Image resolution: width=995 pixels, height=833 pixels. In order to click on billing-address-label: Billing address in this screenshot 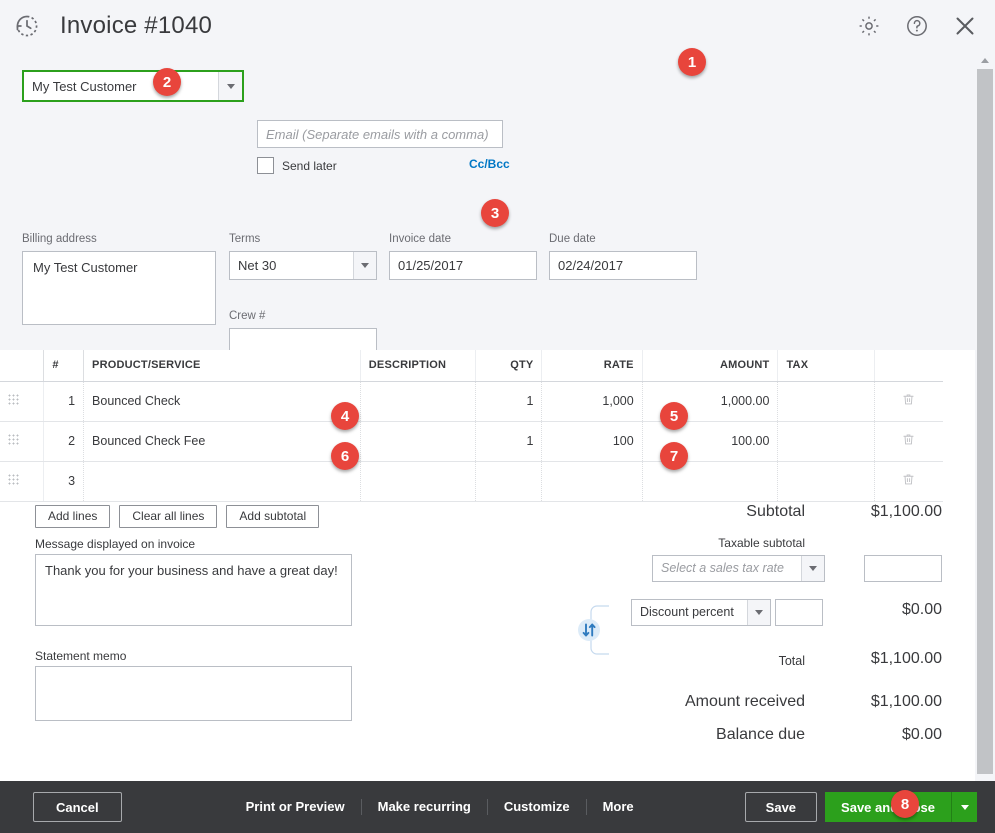, I will do `click(59, 239)`.